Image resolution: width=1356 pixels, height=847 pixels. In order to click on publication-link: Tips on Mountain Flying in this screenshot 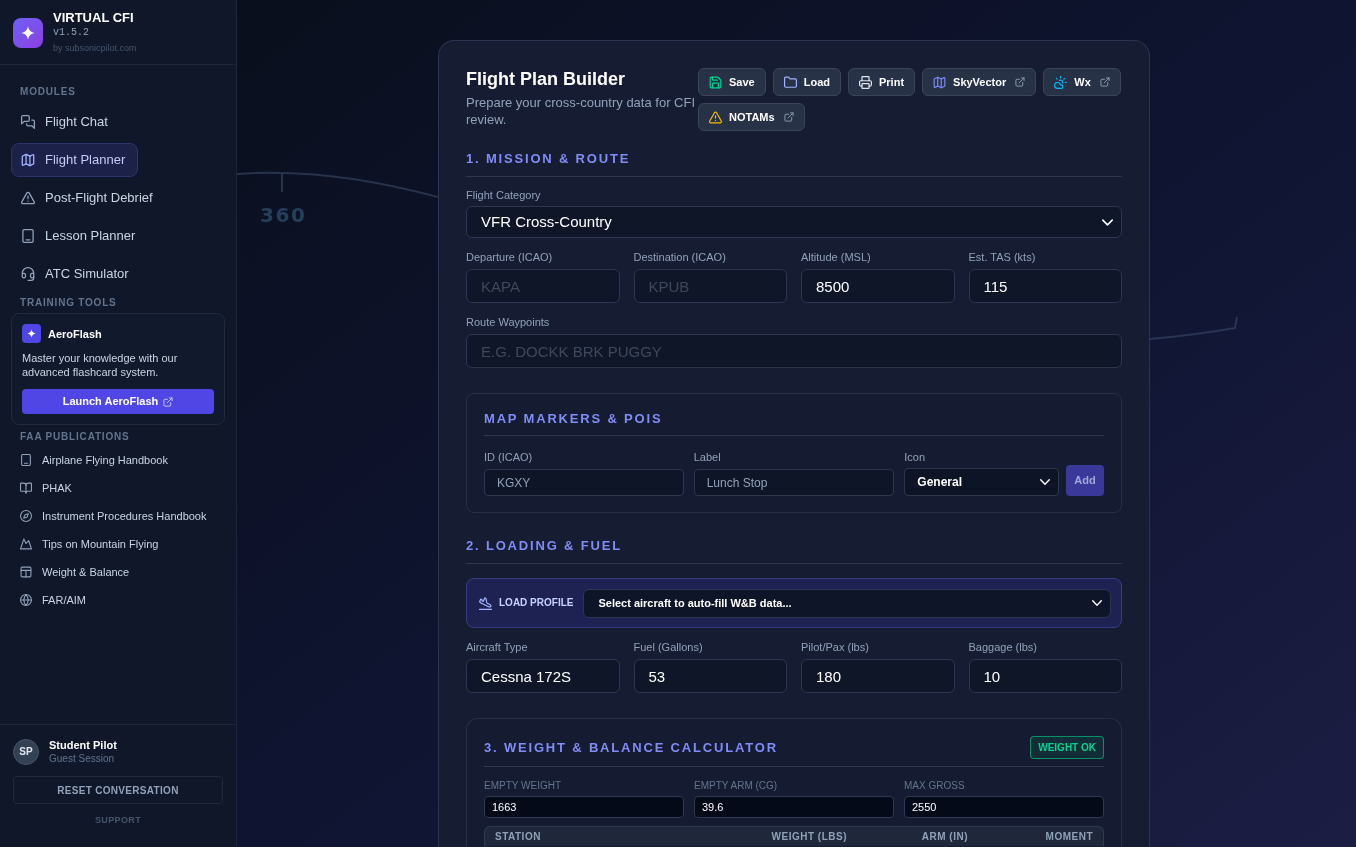, I will do `click(89, 544)`.